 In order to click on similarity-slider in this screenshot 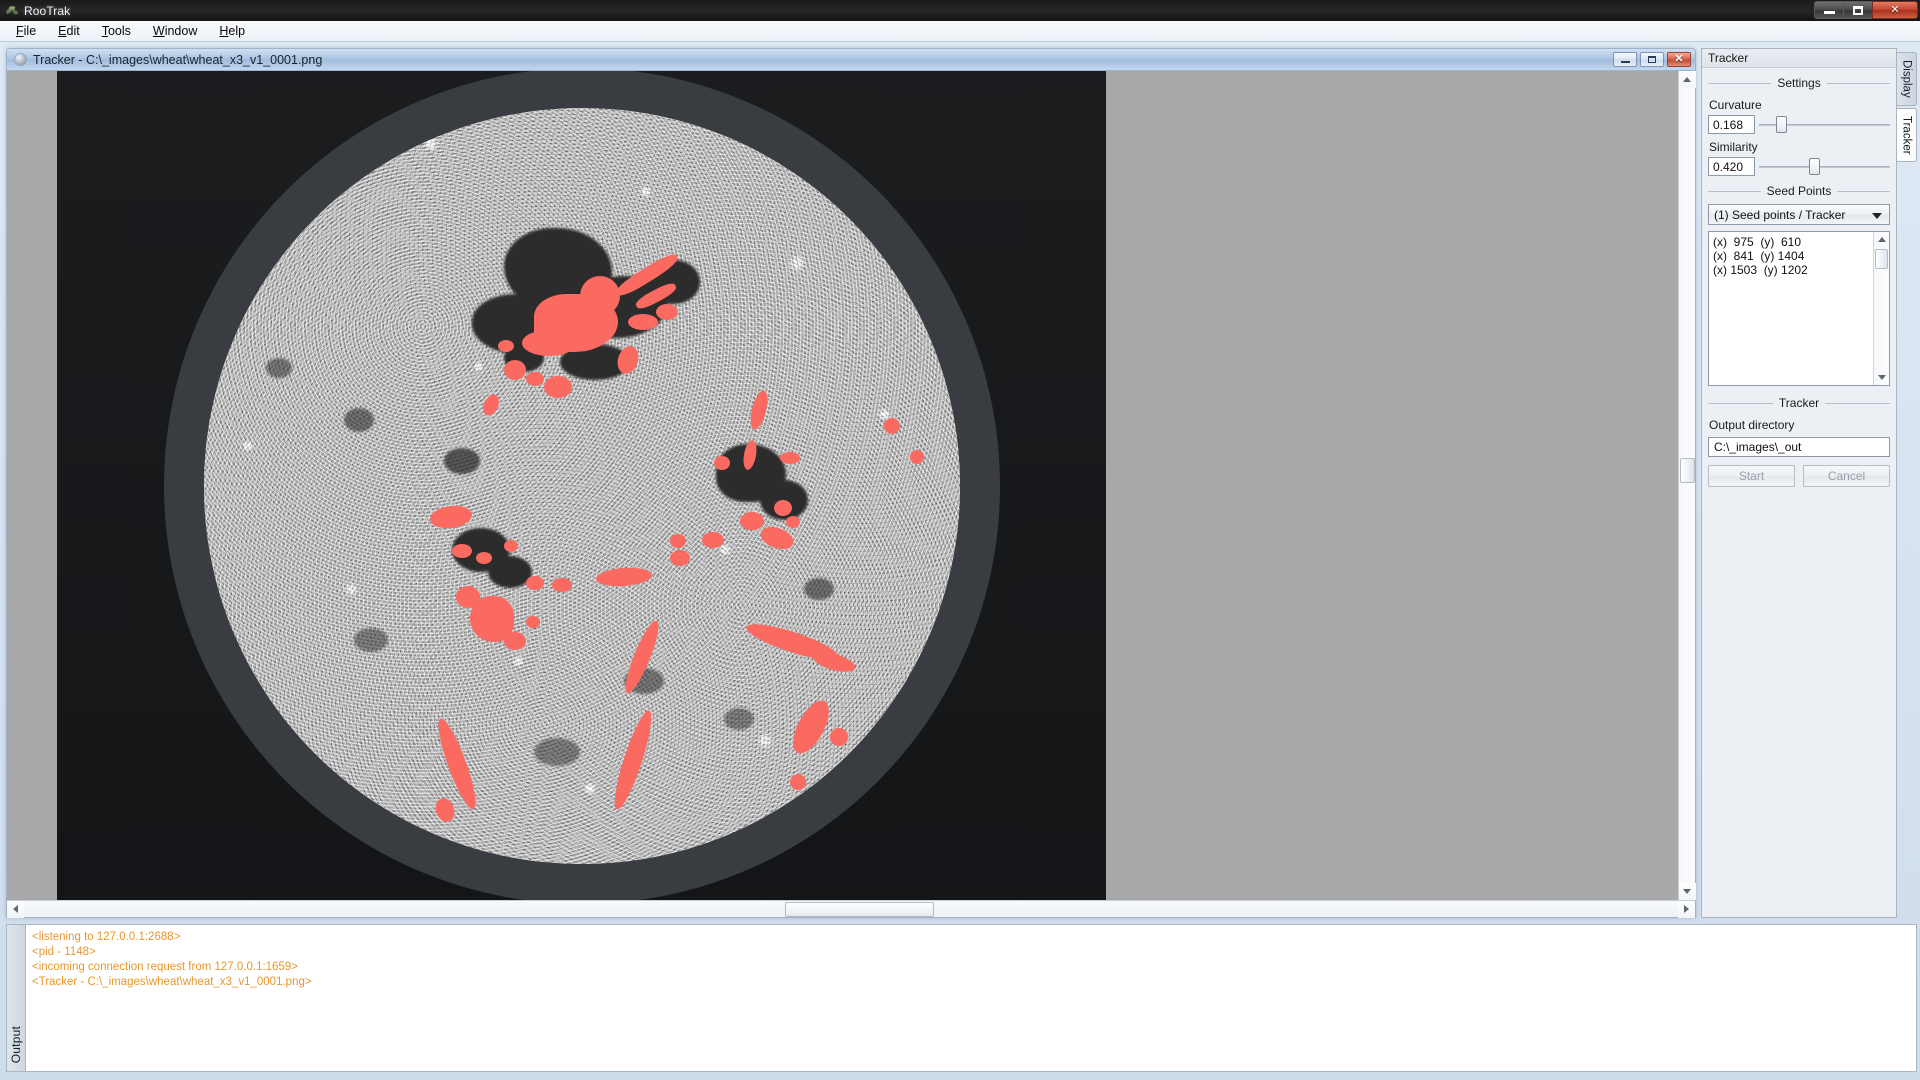, I will do `click(1824, 166)`.